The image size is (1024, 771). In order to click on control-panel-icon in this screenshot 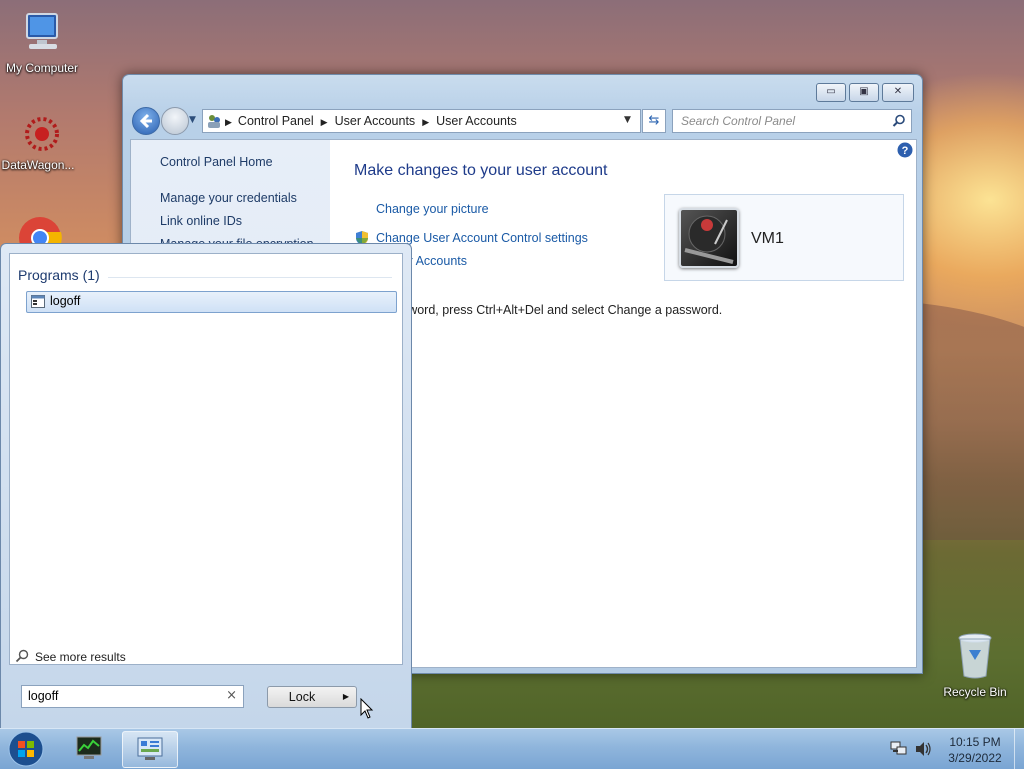, I will do `click(150, 748)`.